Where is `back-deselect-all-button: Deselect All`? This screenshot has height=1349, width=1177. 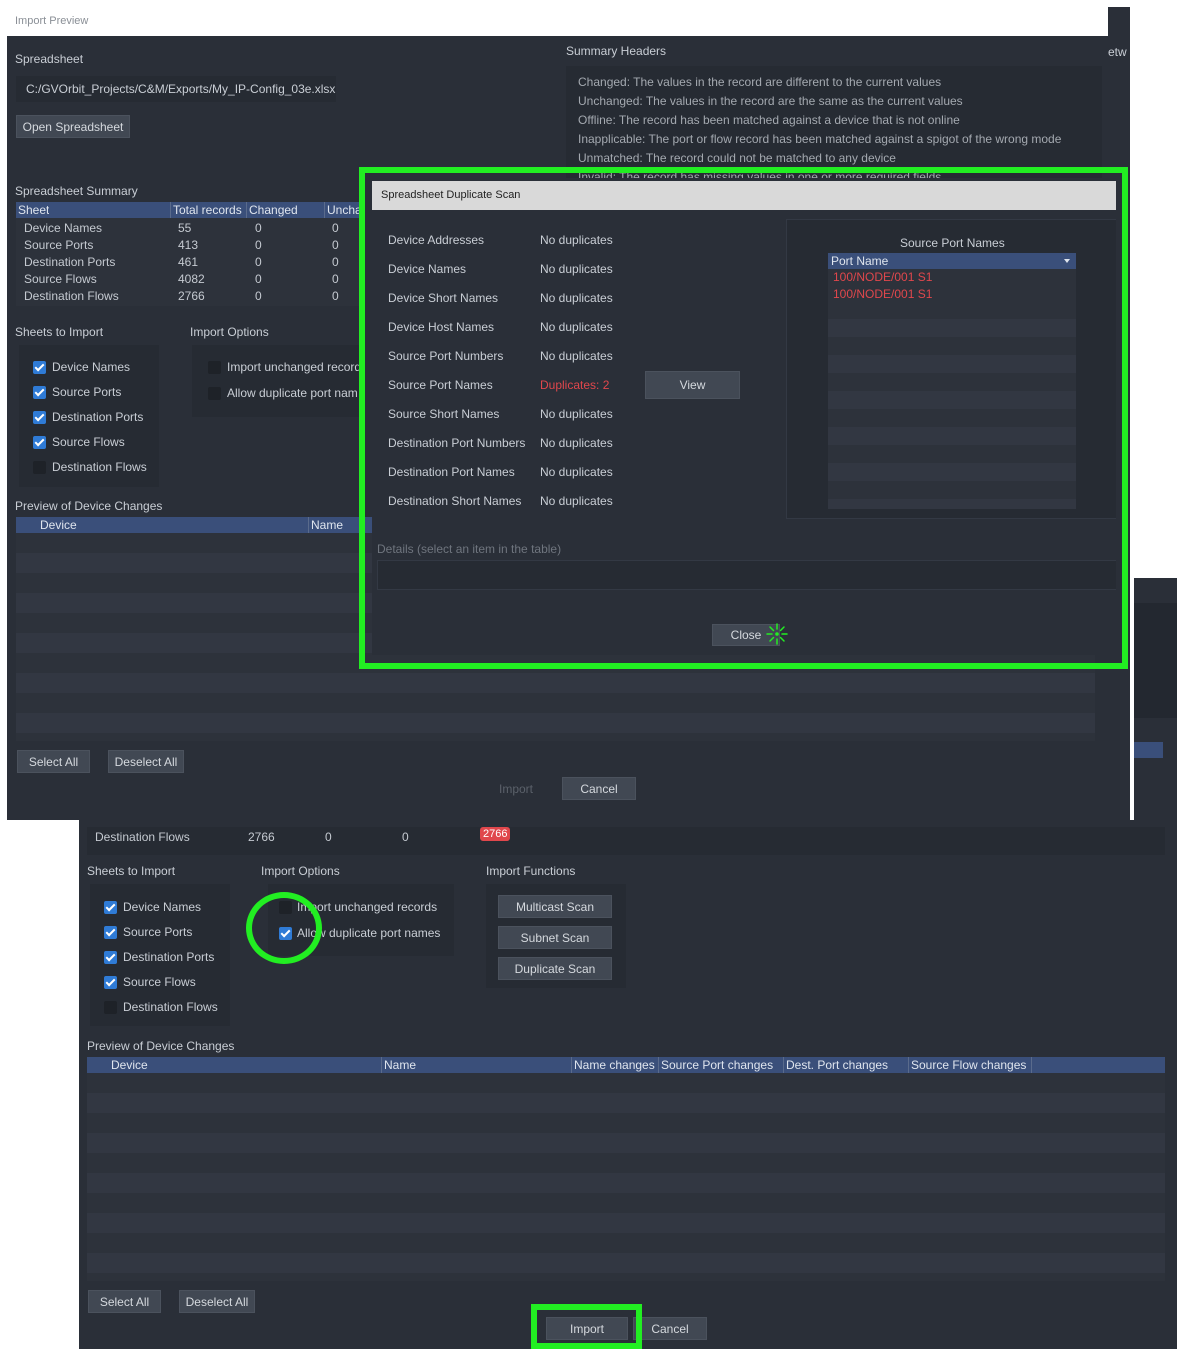 back-deselect-all-button: Deselect All is located at coordinates (217, 1301).